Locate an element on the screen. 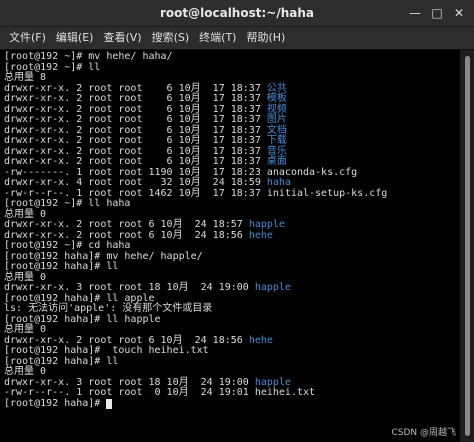 The image size is (474, 442). title-bar: root@localhost:~/haha — □ ✕ is located at coordinates (237, 13).